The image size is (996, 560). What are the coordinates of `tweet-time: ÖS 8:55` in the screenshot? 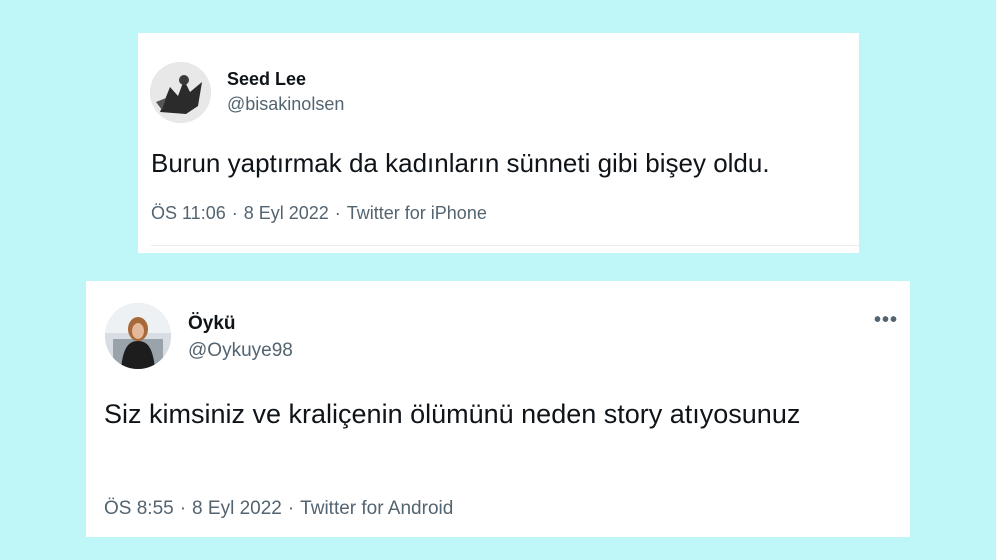 It's located at (139, 508).